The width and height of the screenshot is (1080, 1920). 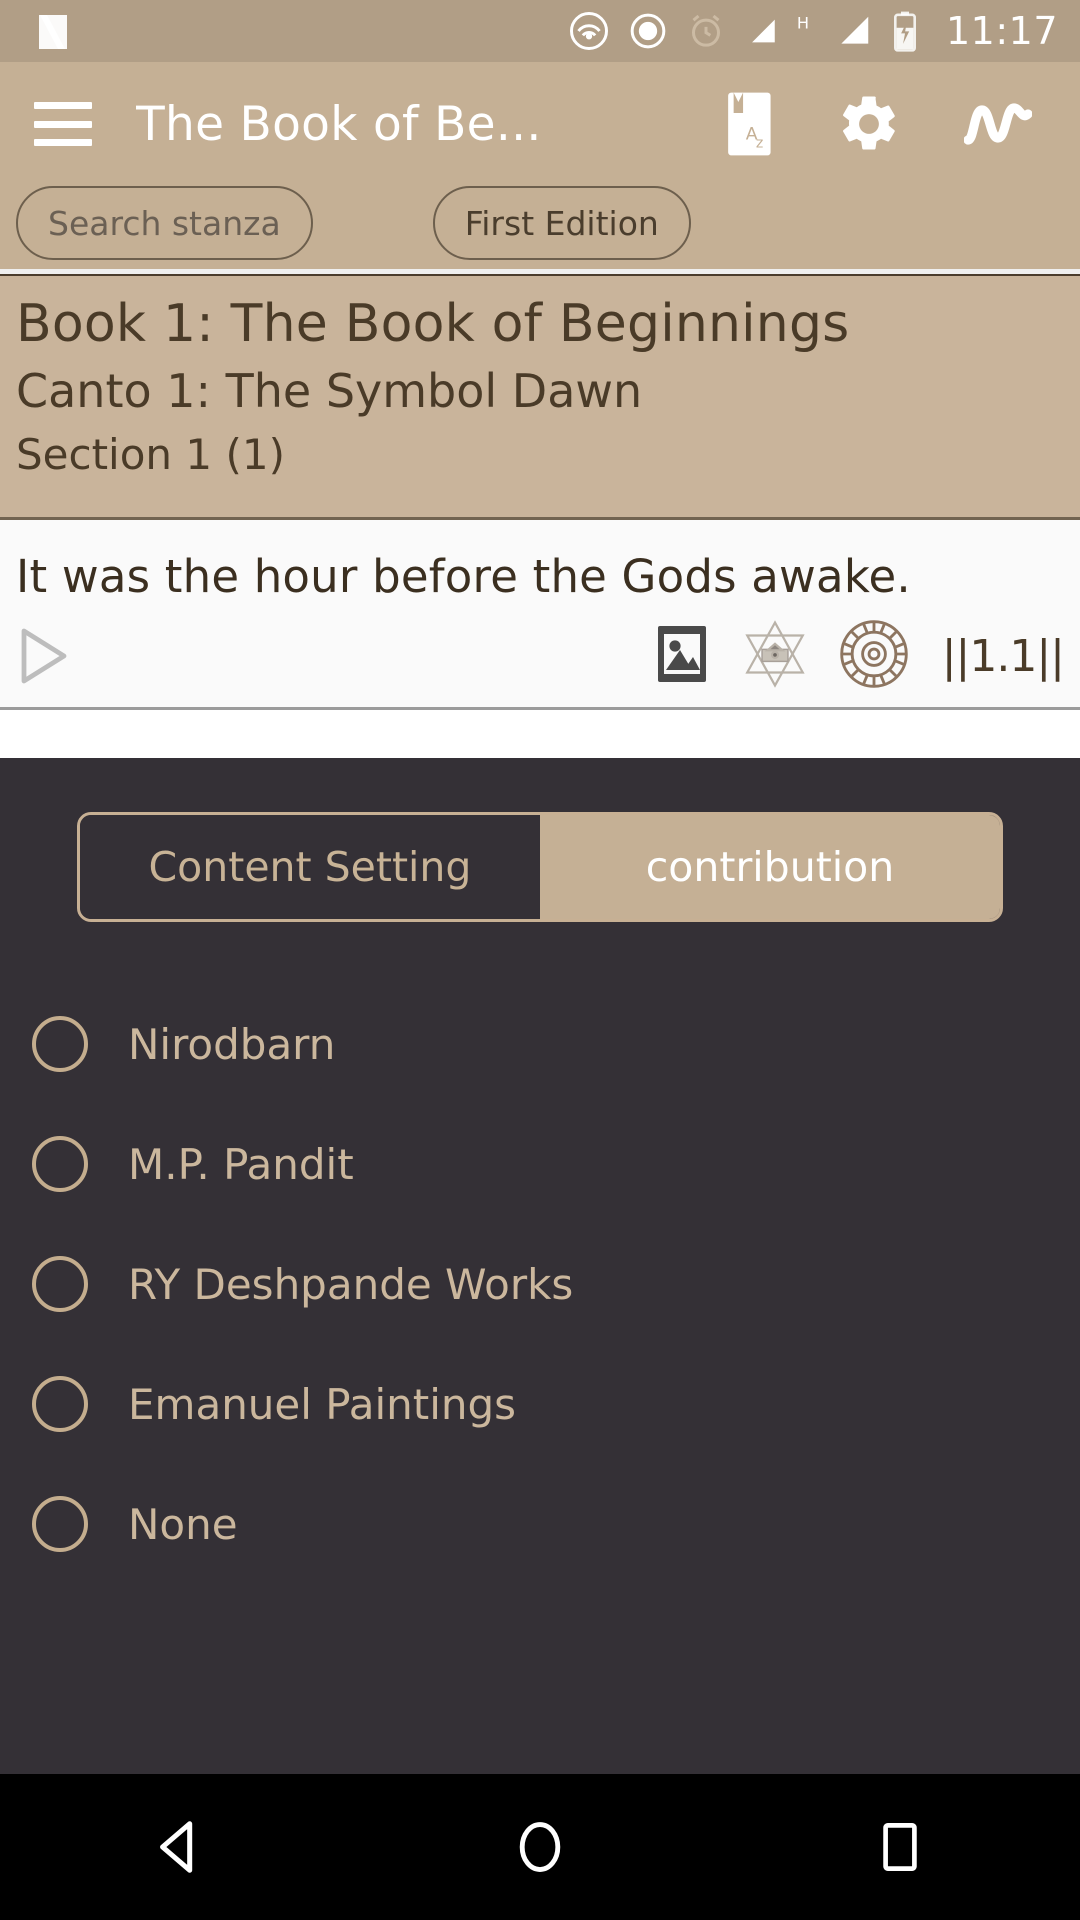 What do you see at coordinates (762, 31) in the screenshot?
I see `signal-icon` at bounding box center [762, 31].